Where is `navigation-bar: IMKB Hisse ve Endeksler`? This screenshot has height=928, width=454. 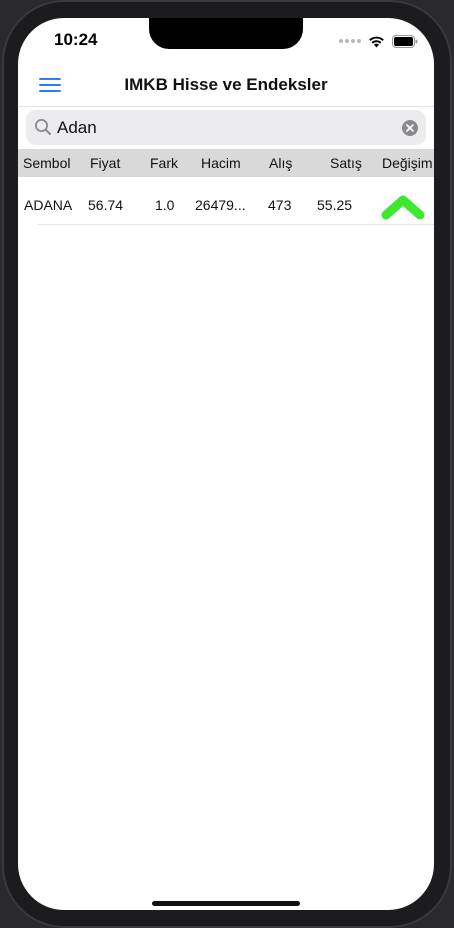 navigation-bar: IMKB Hisse ve Endeksler is located at coordinates (226, 87).